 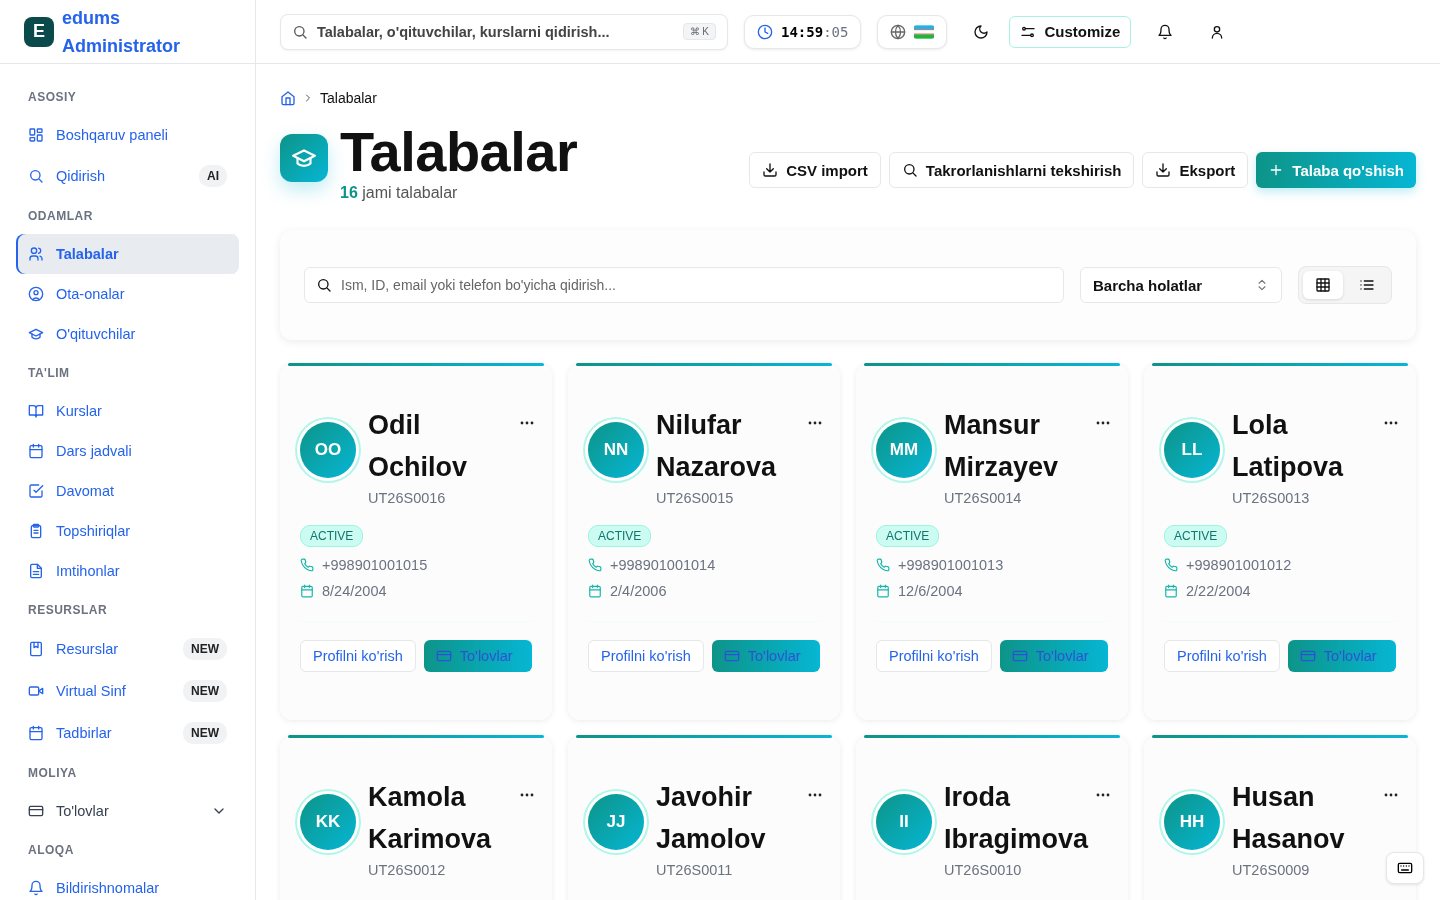 What do you see at coordinates (36, 691) in the screenshot?
I see `video-camera-icon` at bounding box center [36, 691].